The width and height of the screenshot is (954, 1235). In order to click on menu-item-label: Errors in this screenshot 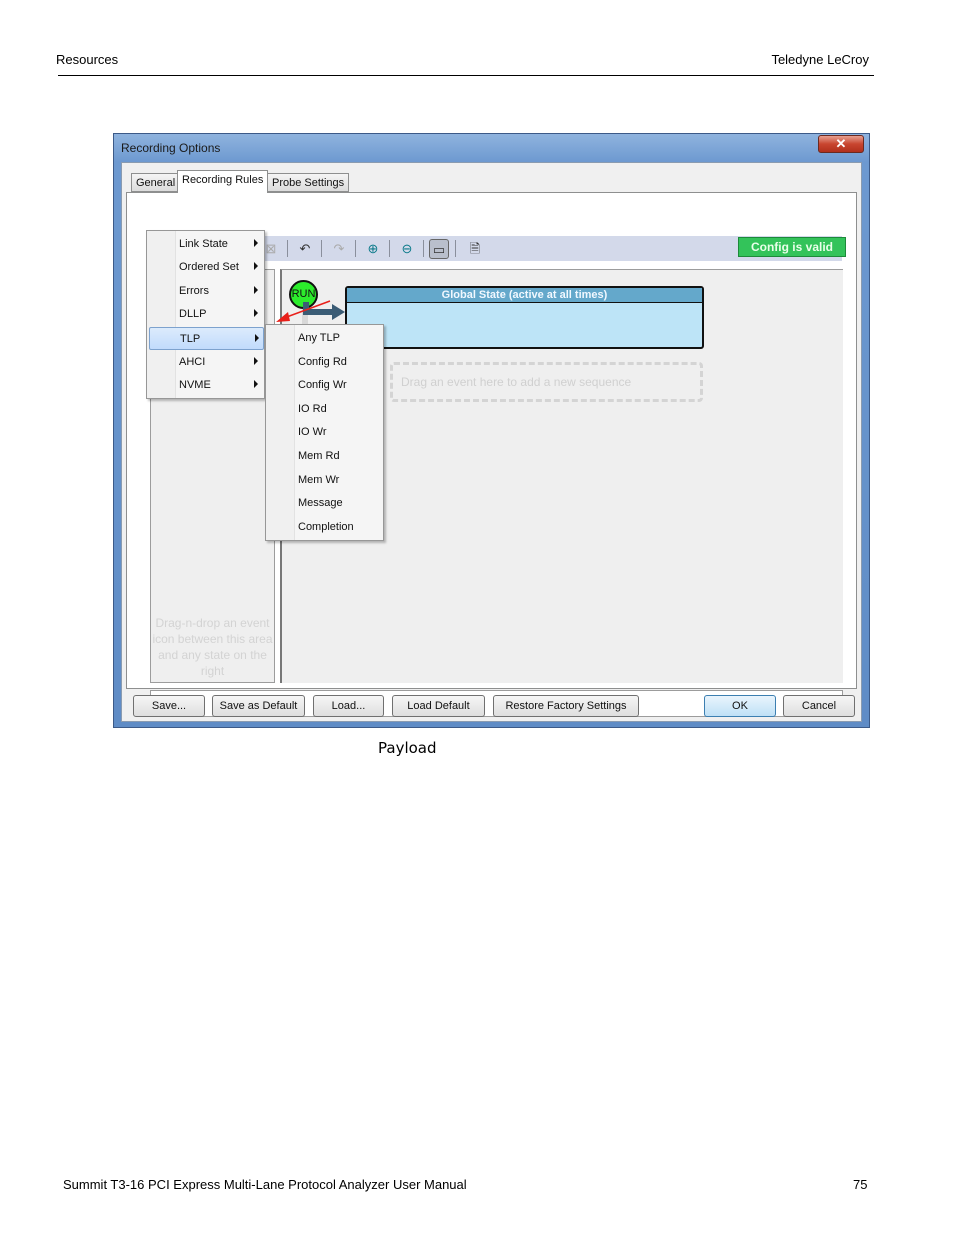, I will do `click(194, 291)`.